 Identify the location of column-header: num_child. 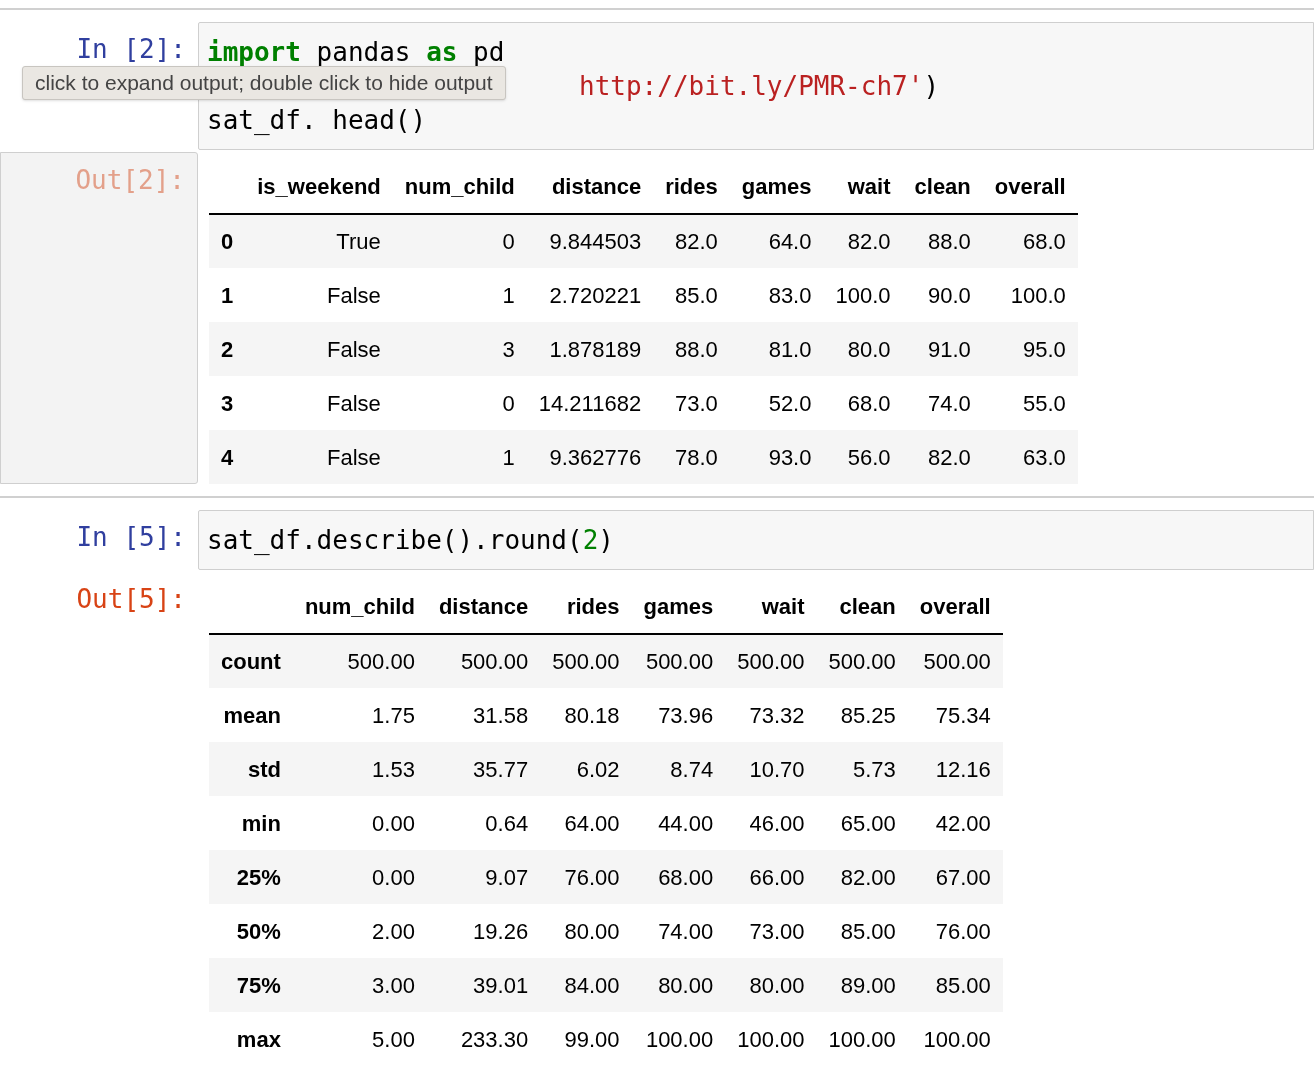
(359, 607).